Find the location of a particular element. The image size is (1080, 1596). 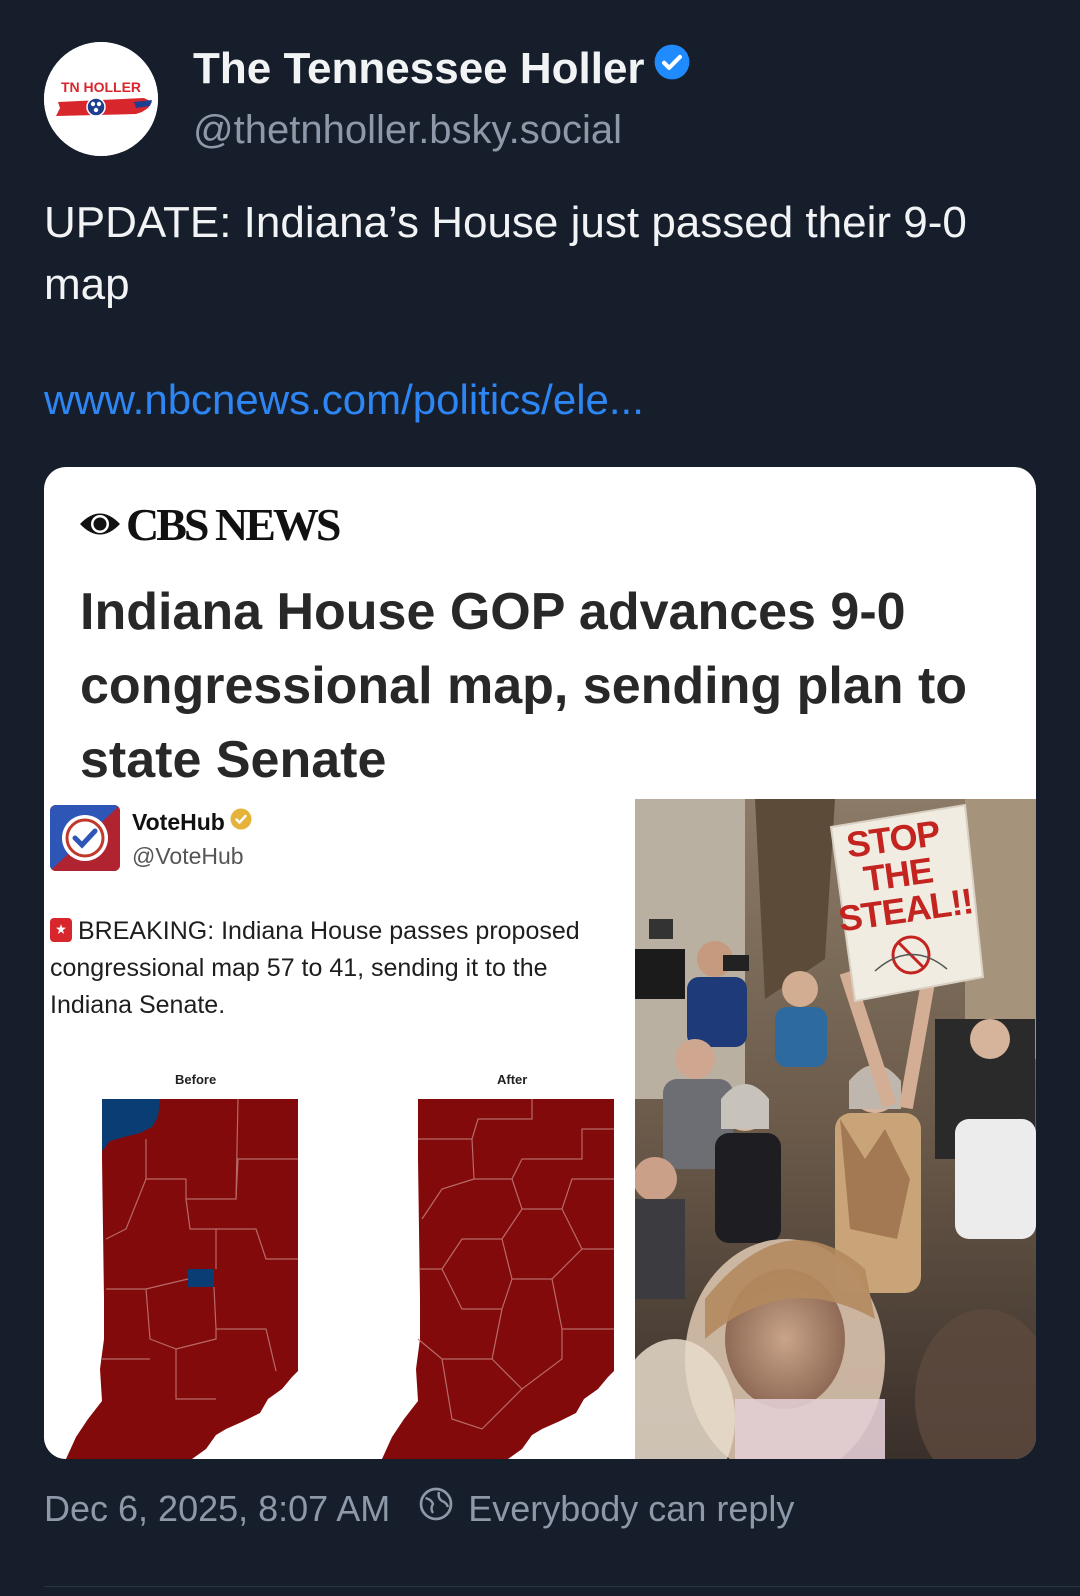

author-avatar: TN HOLLER is located at coordinates (101, 99).